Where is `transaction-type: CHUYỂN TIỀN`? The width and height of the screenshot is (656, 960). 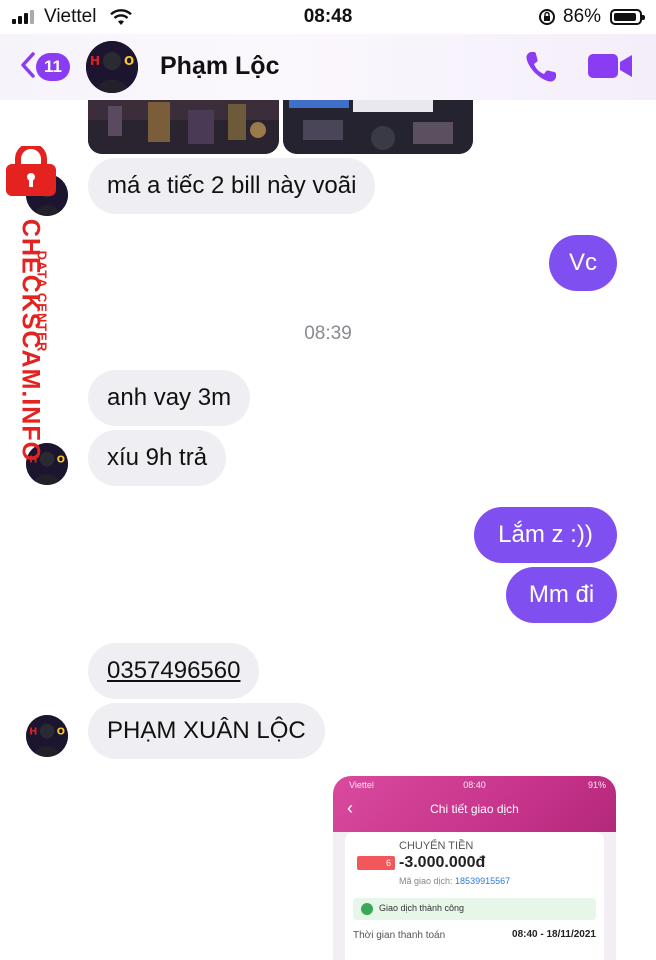
transaction-type: CHUYỂN TIỀN is located at coordinates (436, 846).